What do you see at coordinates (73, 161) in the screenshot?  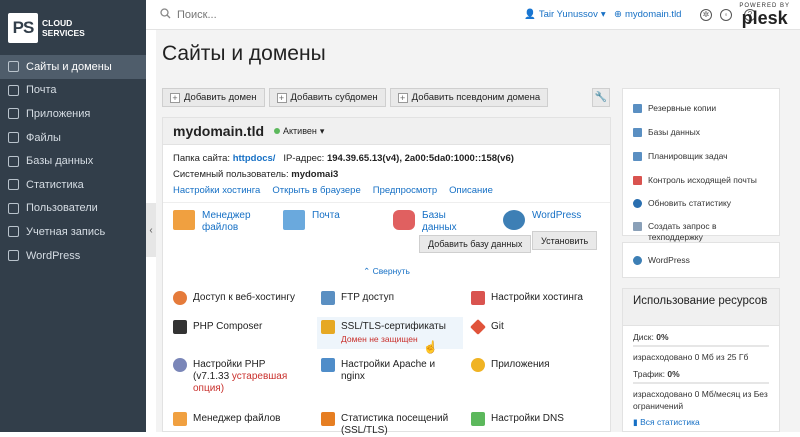 I see `sidebar-item-4: Базы данных` at bounding box center [73, 161].